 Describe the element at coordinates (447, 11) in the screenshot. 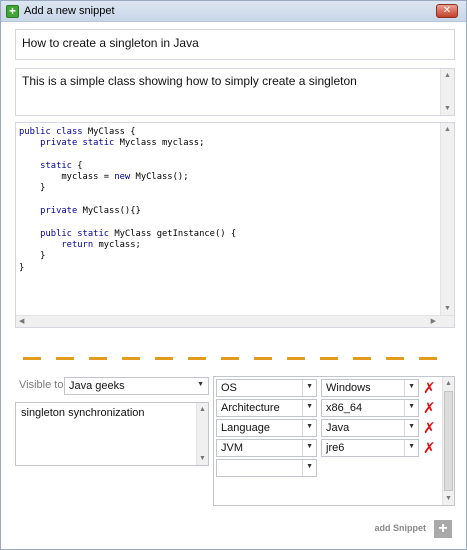

I see `close-button: ✕` at that location.